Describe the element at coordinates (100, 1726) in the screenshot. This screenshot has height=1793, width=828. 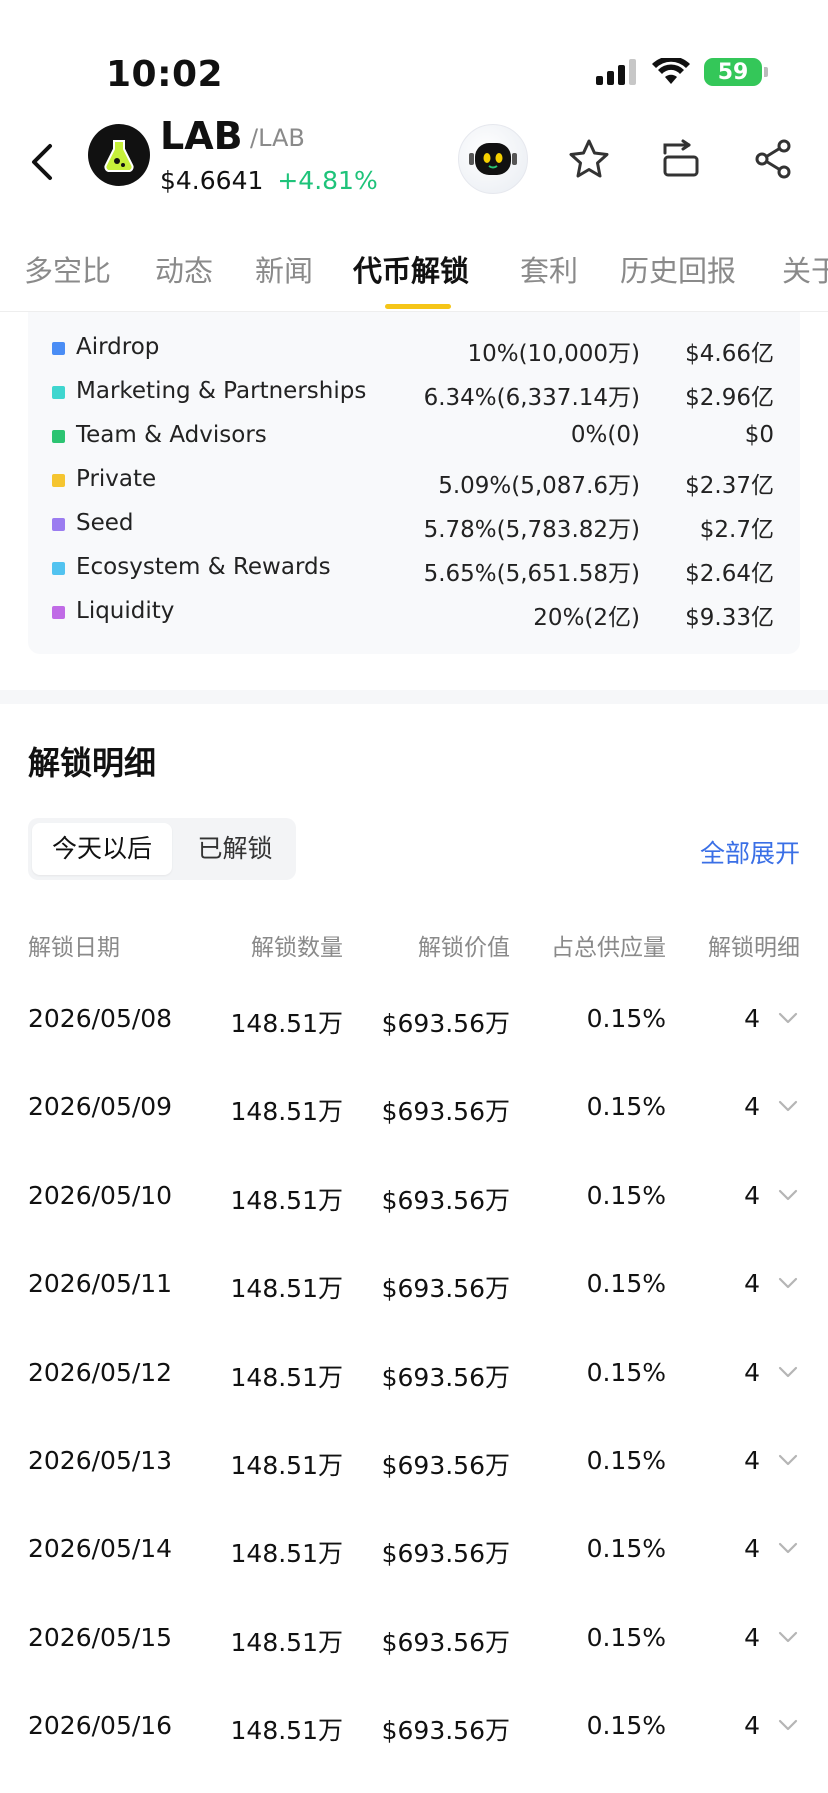
I see `unlock-date-cell: 2026/05/16` at that location.